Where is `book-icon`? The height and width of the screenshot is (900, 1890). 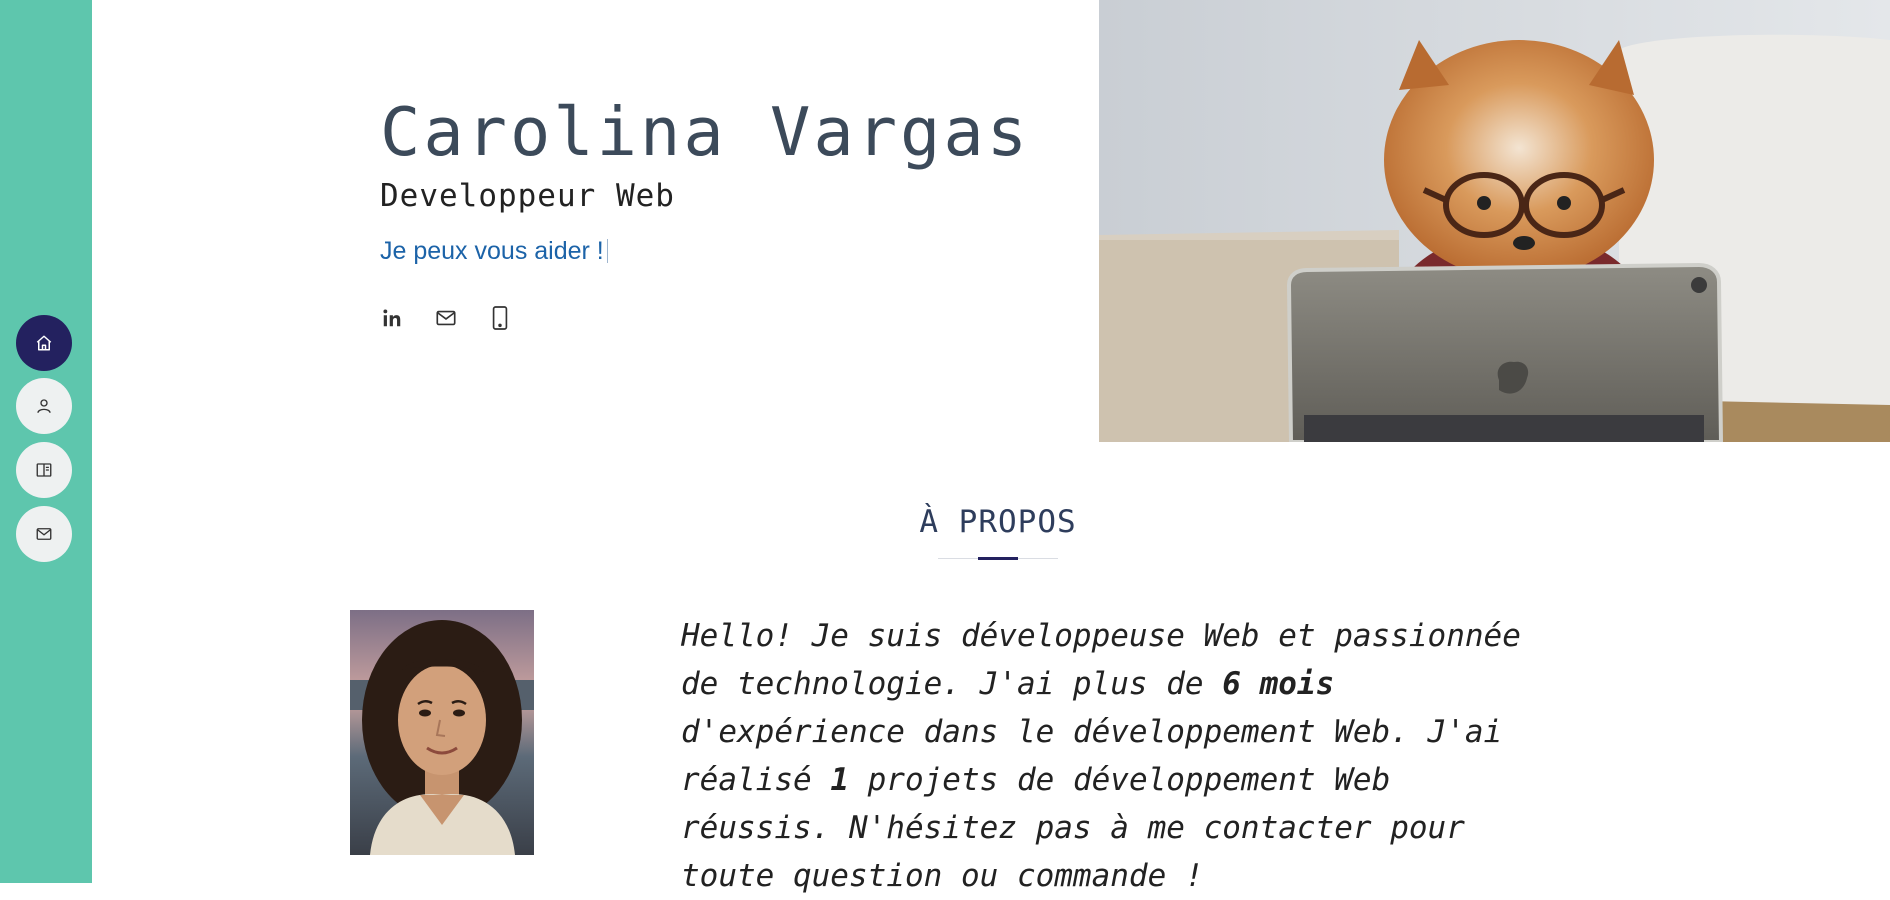
book-icon is located at coordinates (44, 470).